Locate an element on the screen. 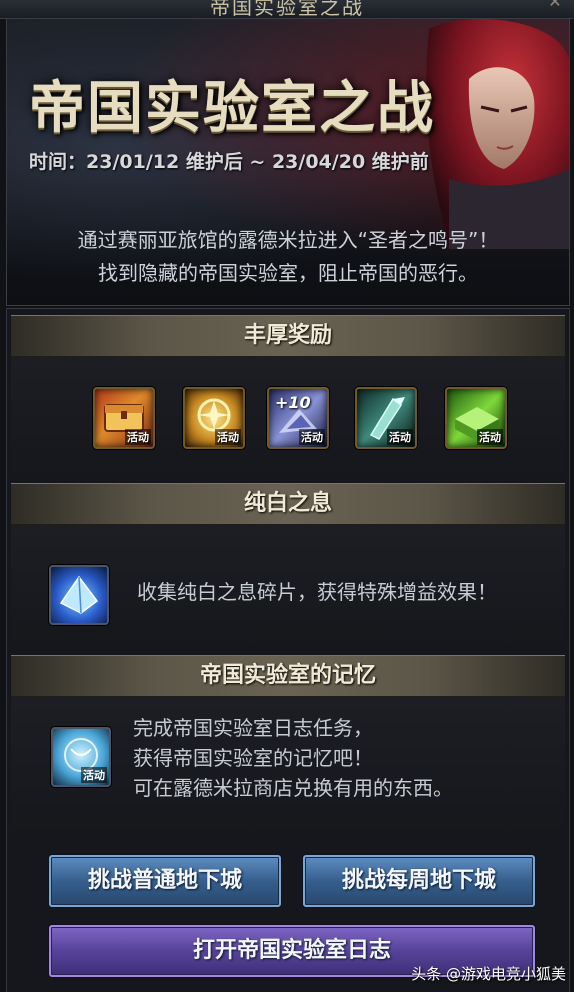 Image resolution: width=574 pixels, height=992 pixels. pure-breath-text: 收集纯白之息碎片，获得特殊增益效果！ is located at coordinates (317, 592).